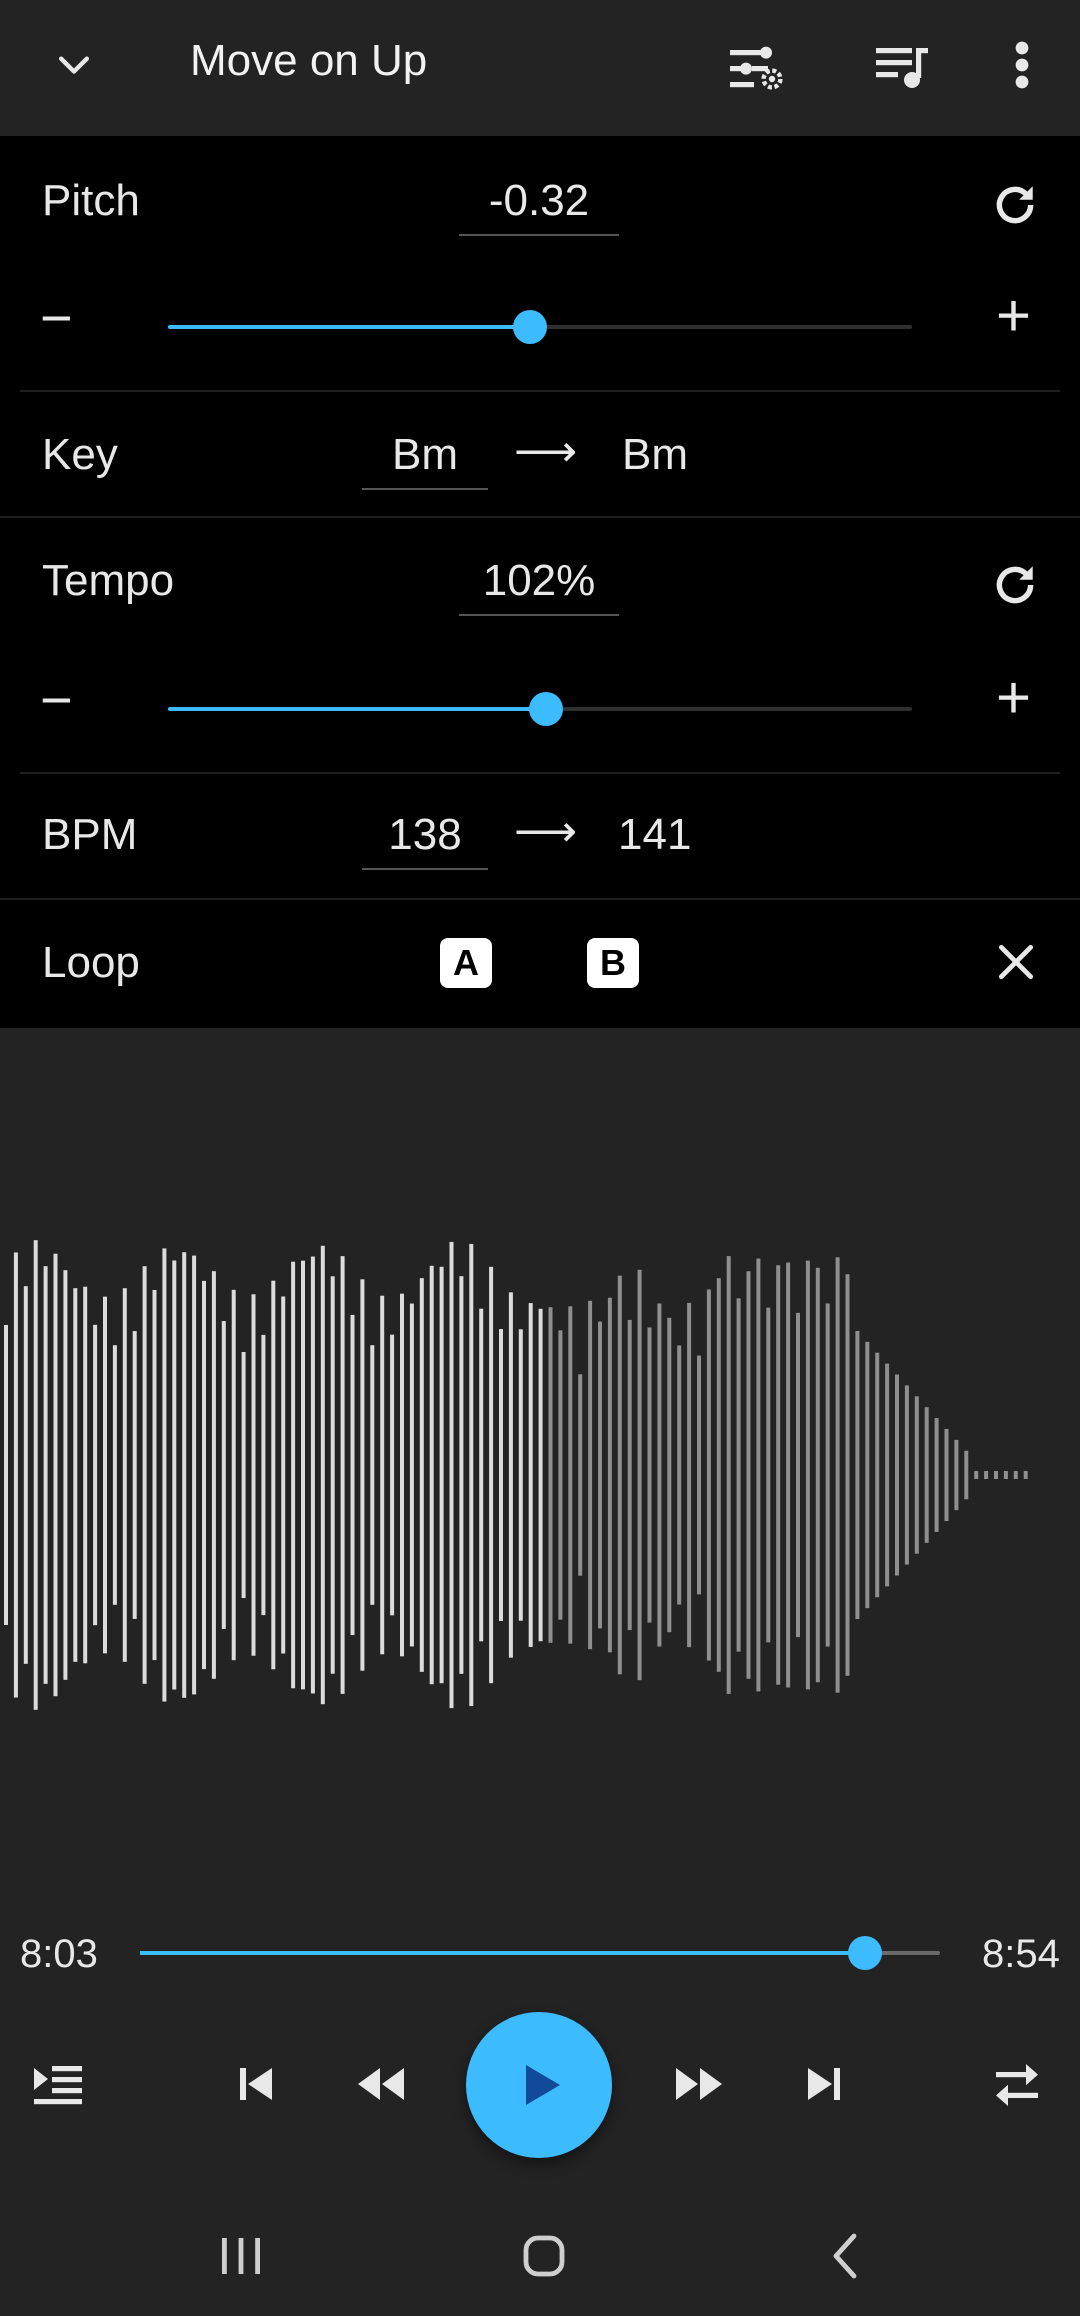  Describe the element at coordinates (544, 2256) in the screenshot. I see `home-icon` at that location.